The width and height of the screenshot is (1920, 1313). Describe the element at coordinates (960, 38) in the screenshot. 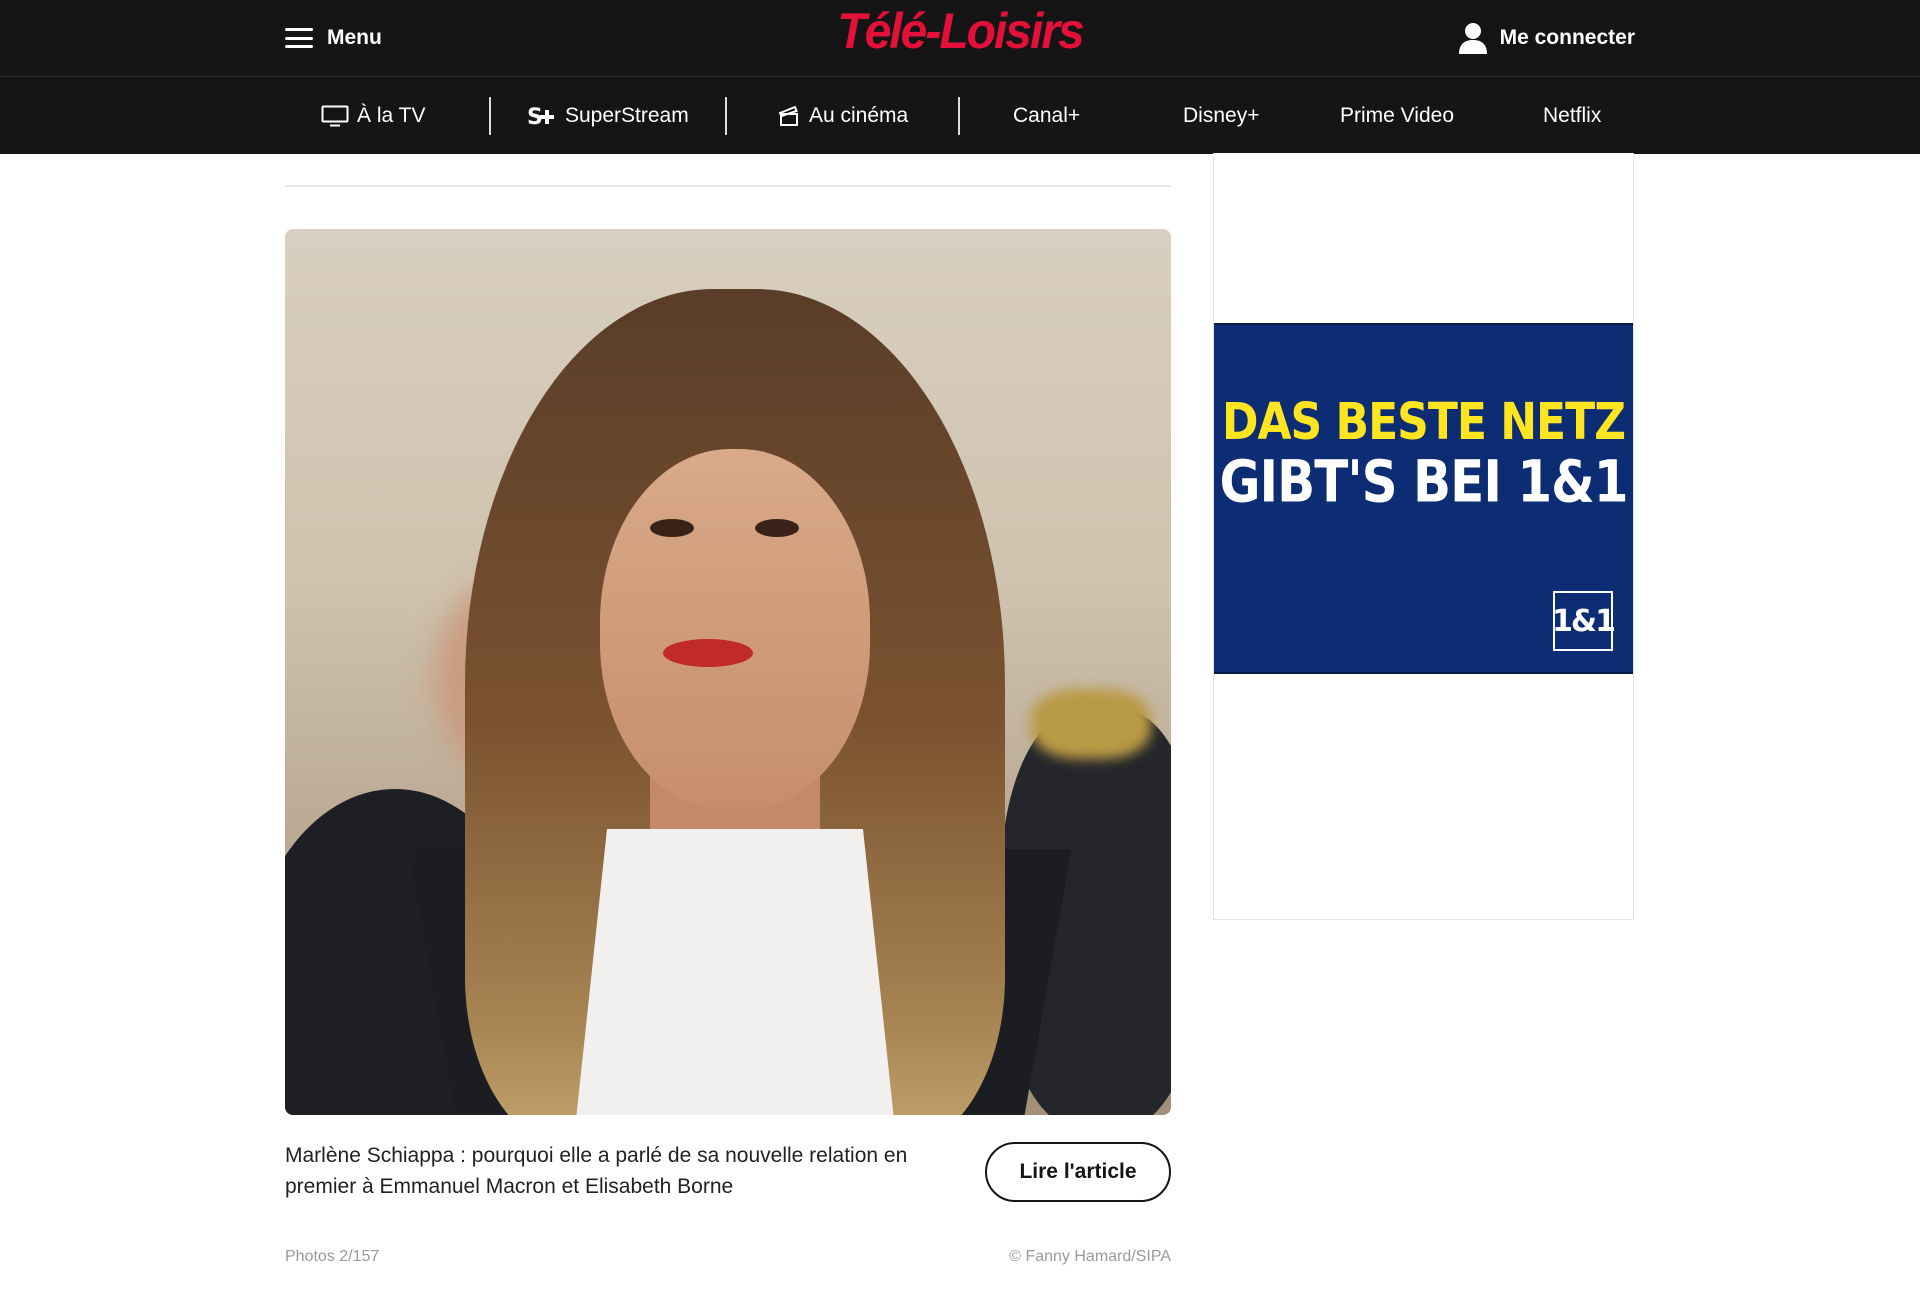

I see `top-header: Menu Télé-Loisirs Me connecter` at that location.